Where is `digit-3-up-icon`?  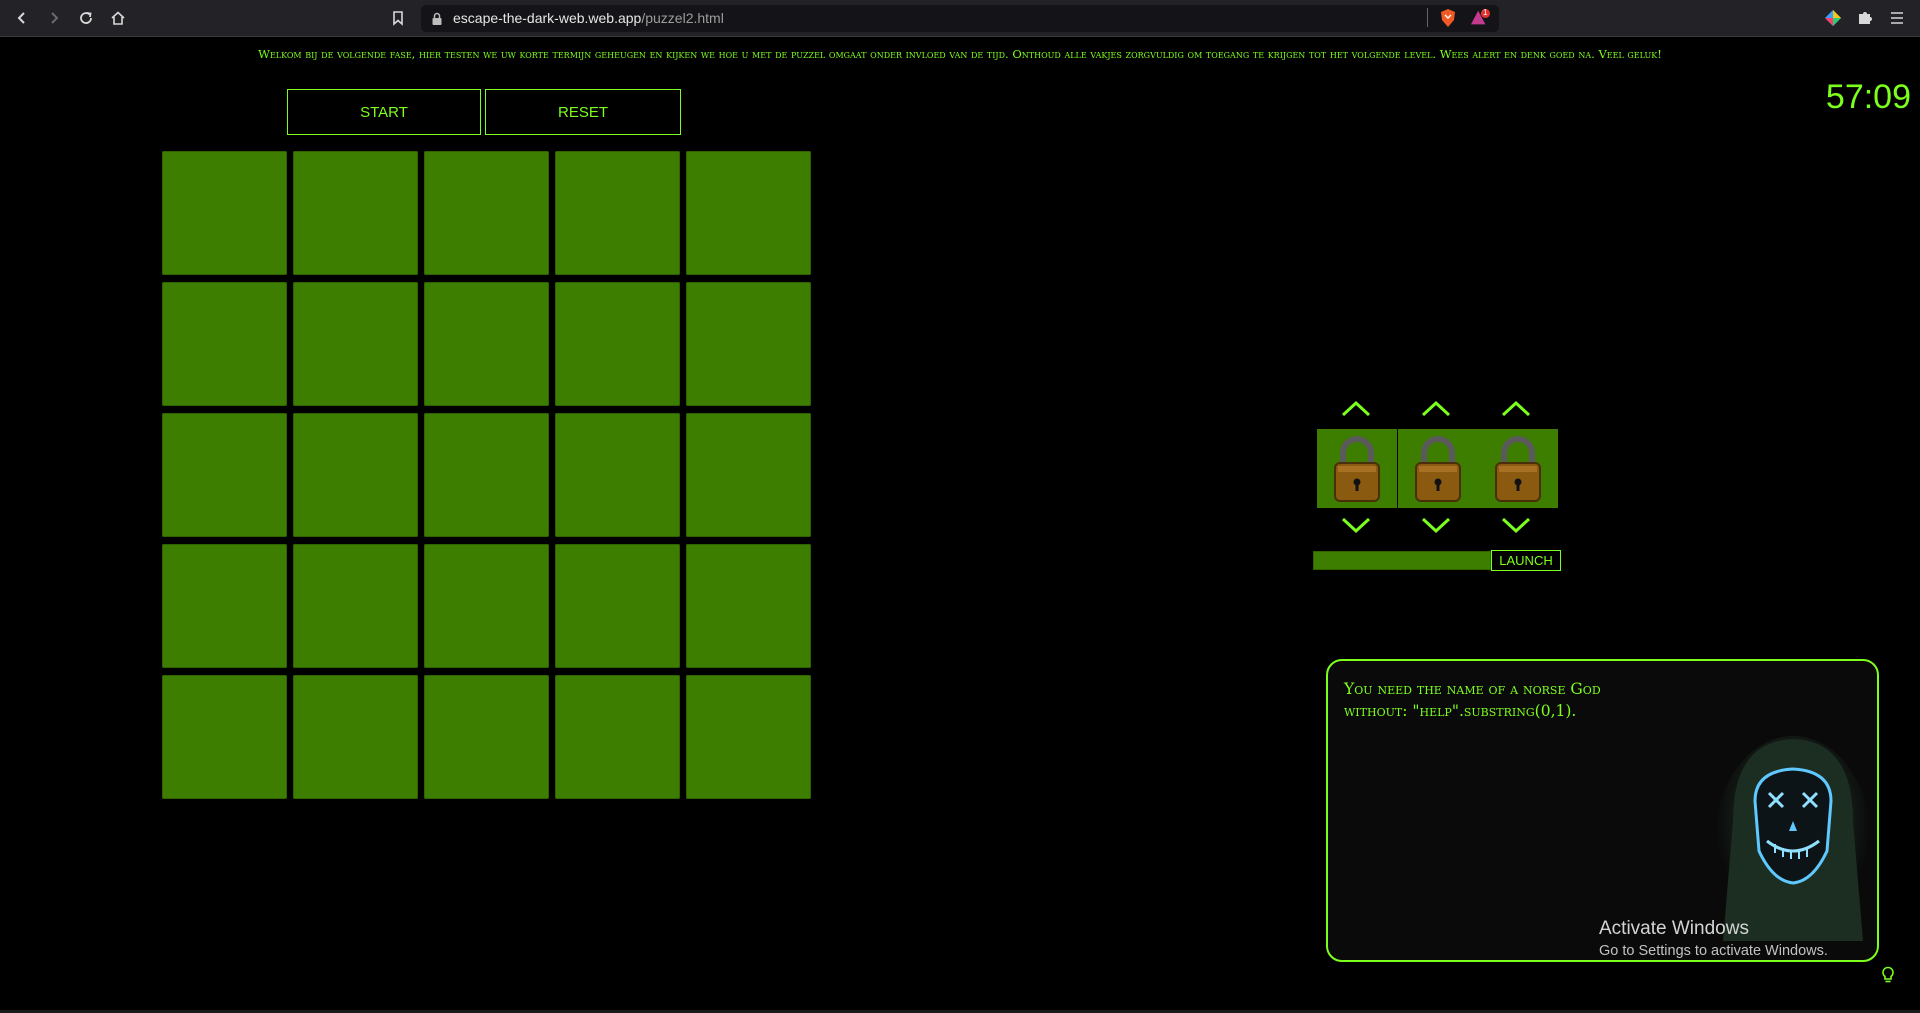 digit-3-up-icon is located at coordinates (1516, 409).